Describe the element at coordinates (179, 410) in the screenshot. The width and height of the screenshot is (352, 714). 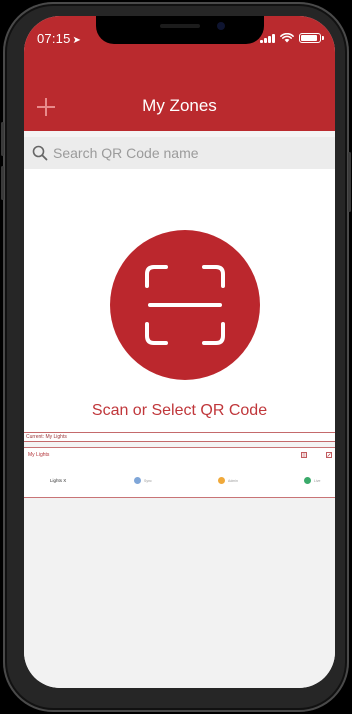
I see `scan-label: Scan or Select QR Code` at that location.